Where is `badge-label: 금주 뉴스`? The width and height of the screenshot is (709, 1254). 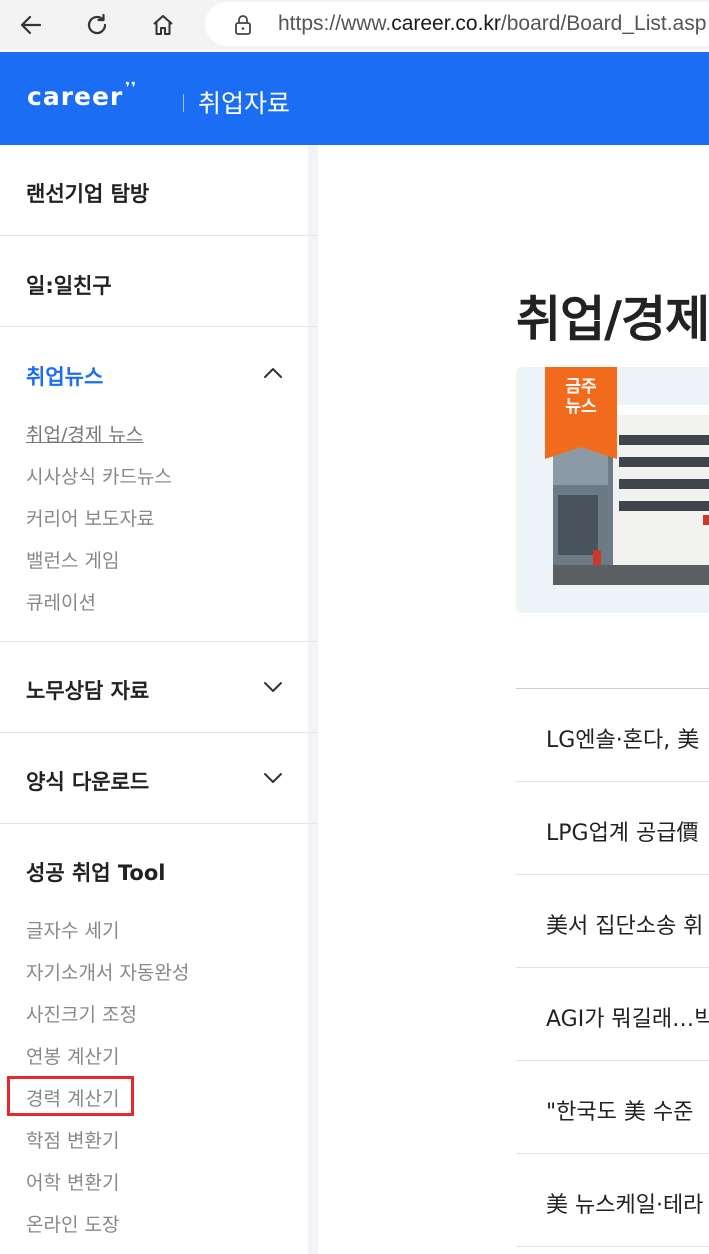
badge-label: 금주 뉴스 is located at coordinates (581, 397).